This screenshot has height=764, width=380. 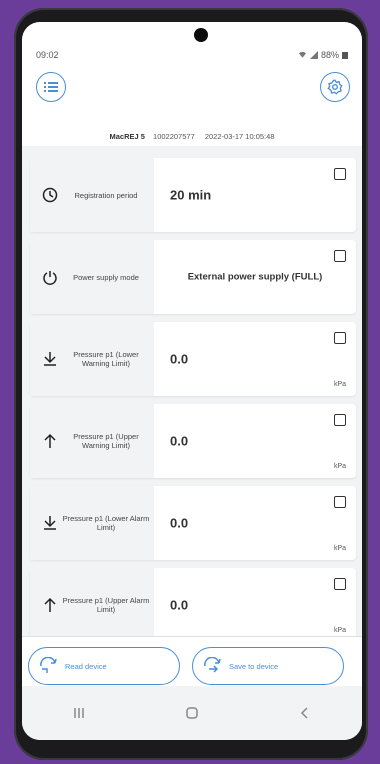 What do you see at coordinates (79, 713) in the screenshot?
I see `recent-apps-icon` at bounding box center [79, 713].